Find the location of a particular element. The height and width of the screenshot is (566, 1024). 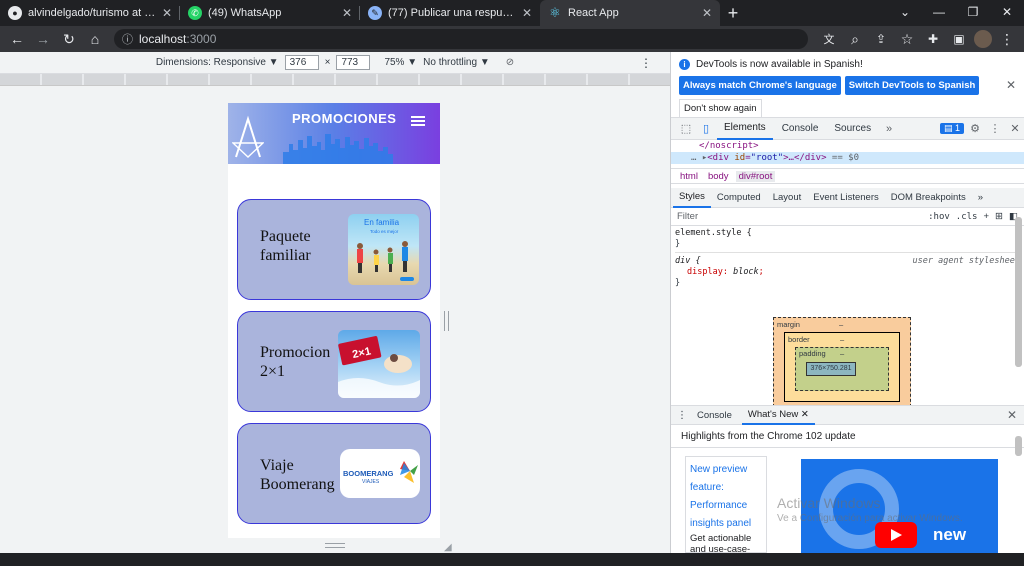

github-icon: ● is located at coordinates (15, 13).